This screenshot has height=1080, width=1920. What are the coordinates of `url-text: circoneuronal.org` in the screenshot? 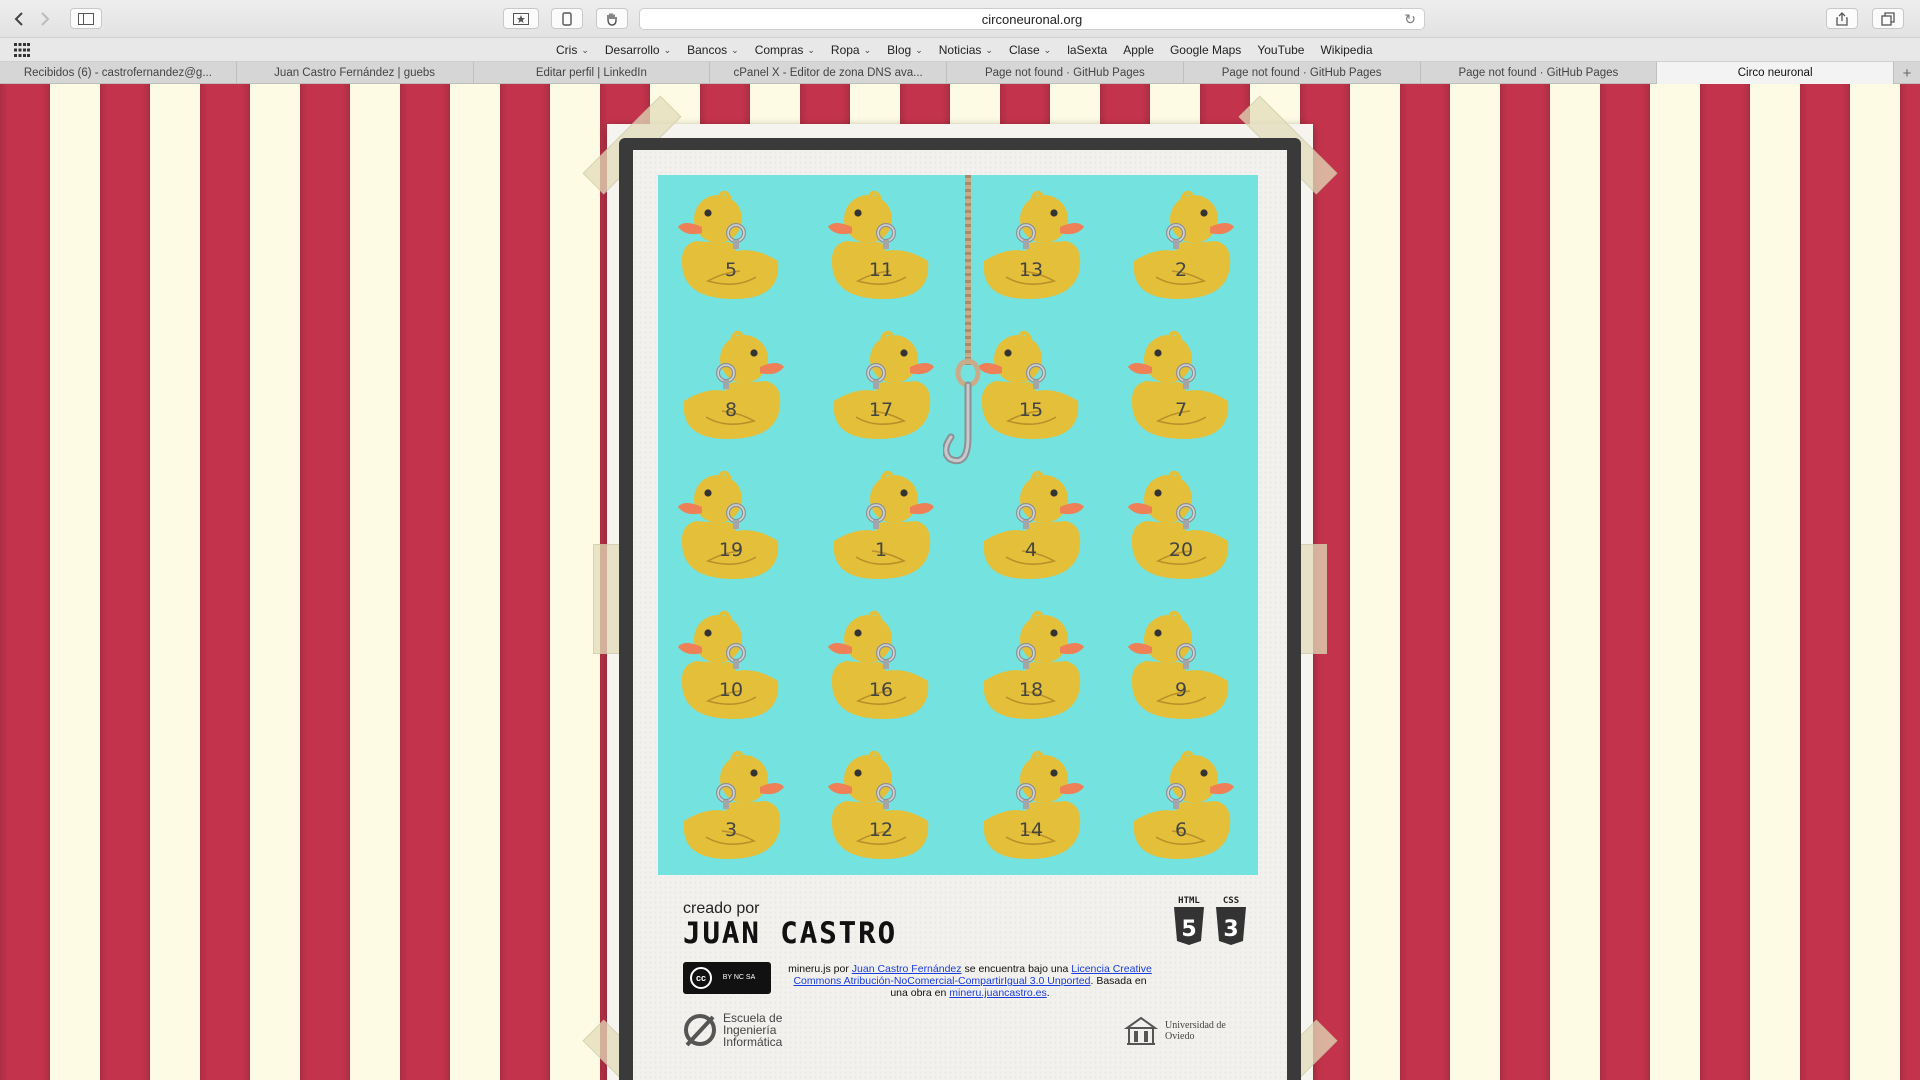 It's located at (1032, 19).